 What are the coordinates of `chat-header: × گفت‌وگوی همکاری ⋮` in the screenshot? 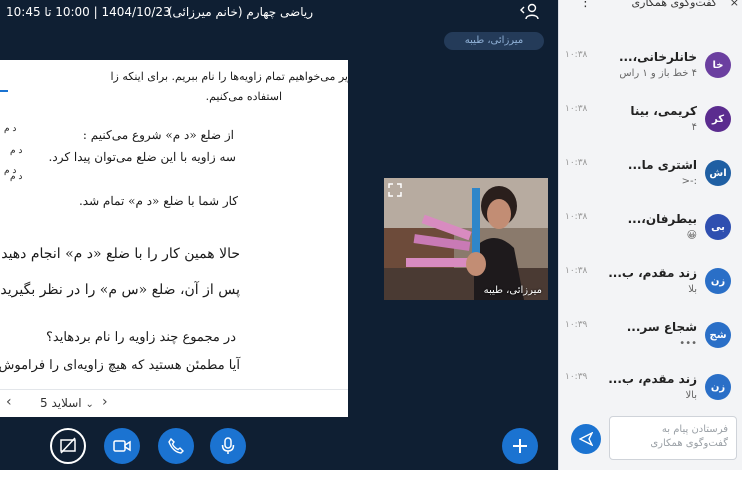 It's located at (654, 11).